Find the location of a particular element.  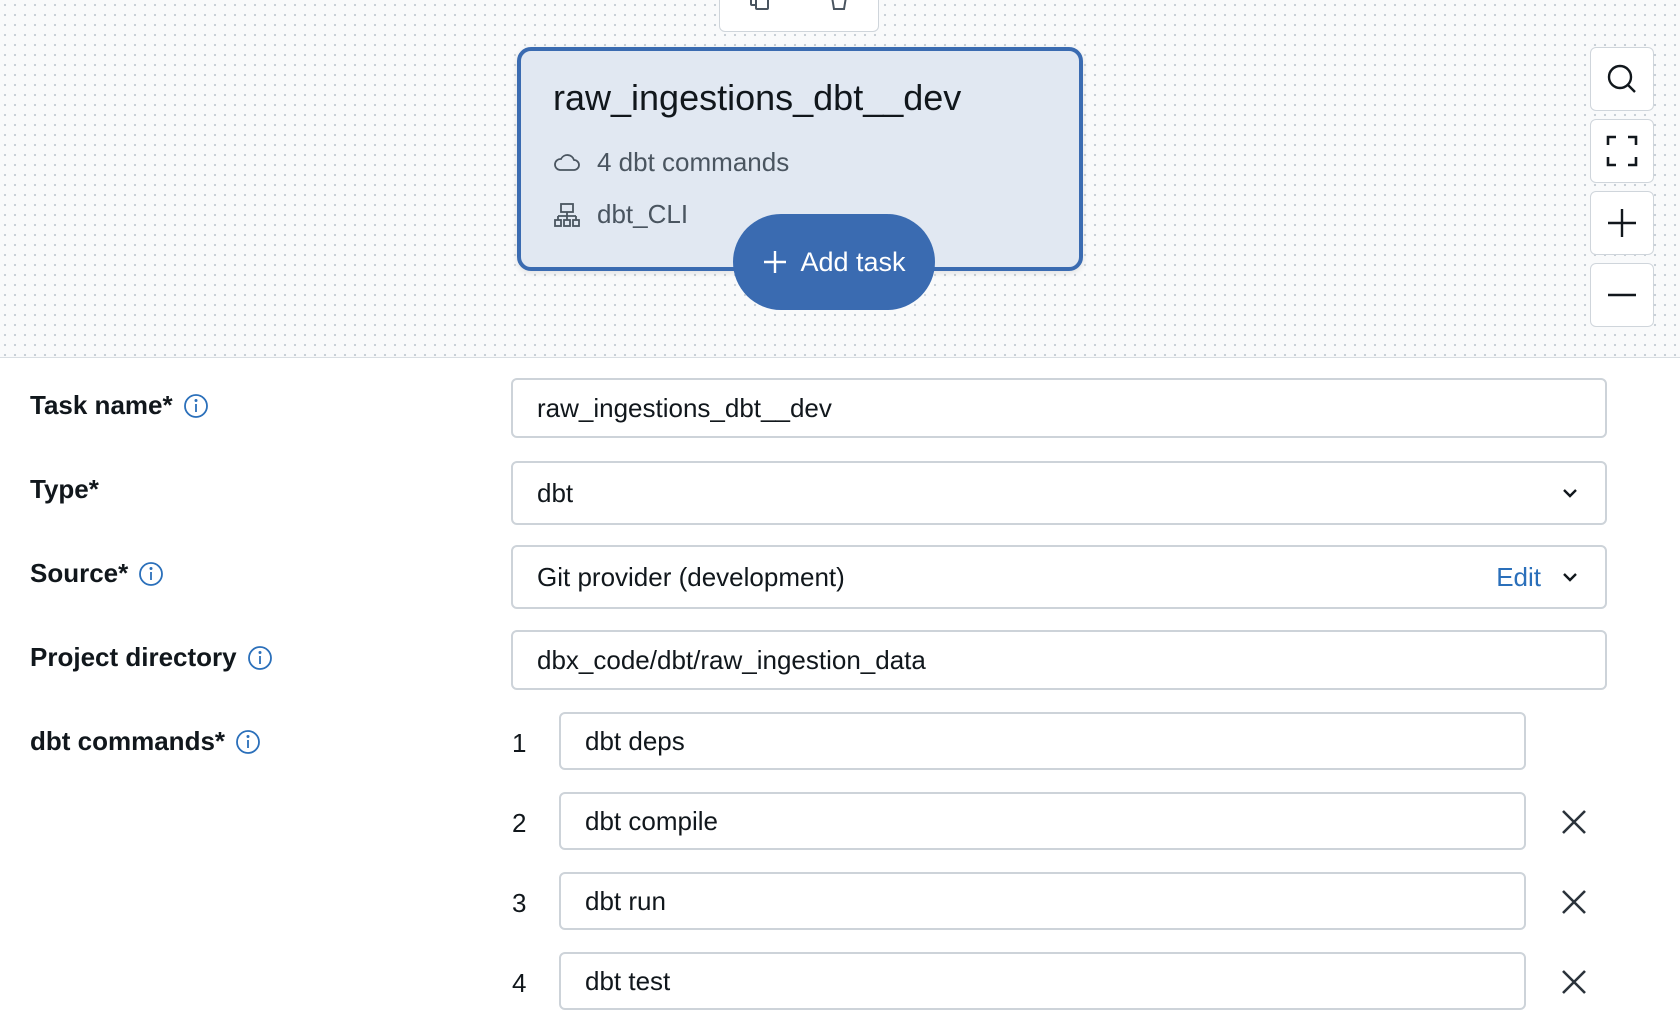

project-directory-input: dbx_code/dbt/raw_ingestion_data is located at coordinates (1059, 660).